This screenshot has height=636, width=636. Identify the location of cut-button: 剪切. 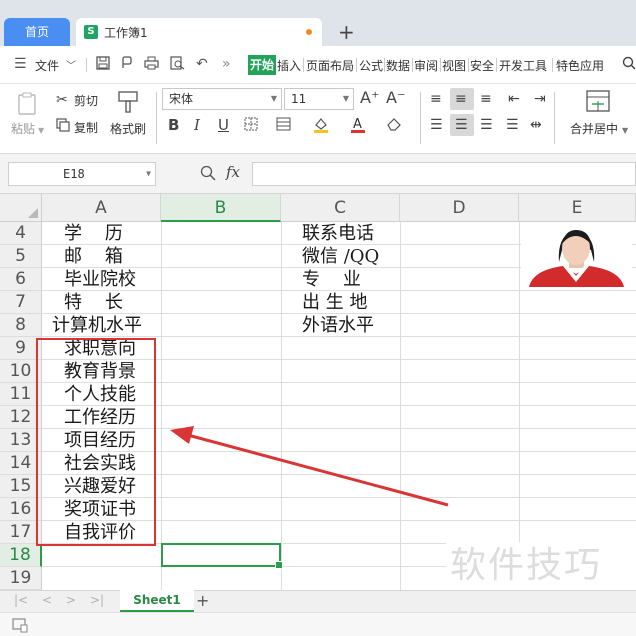
(86, 100).